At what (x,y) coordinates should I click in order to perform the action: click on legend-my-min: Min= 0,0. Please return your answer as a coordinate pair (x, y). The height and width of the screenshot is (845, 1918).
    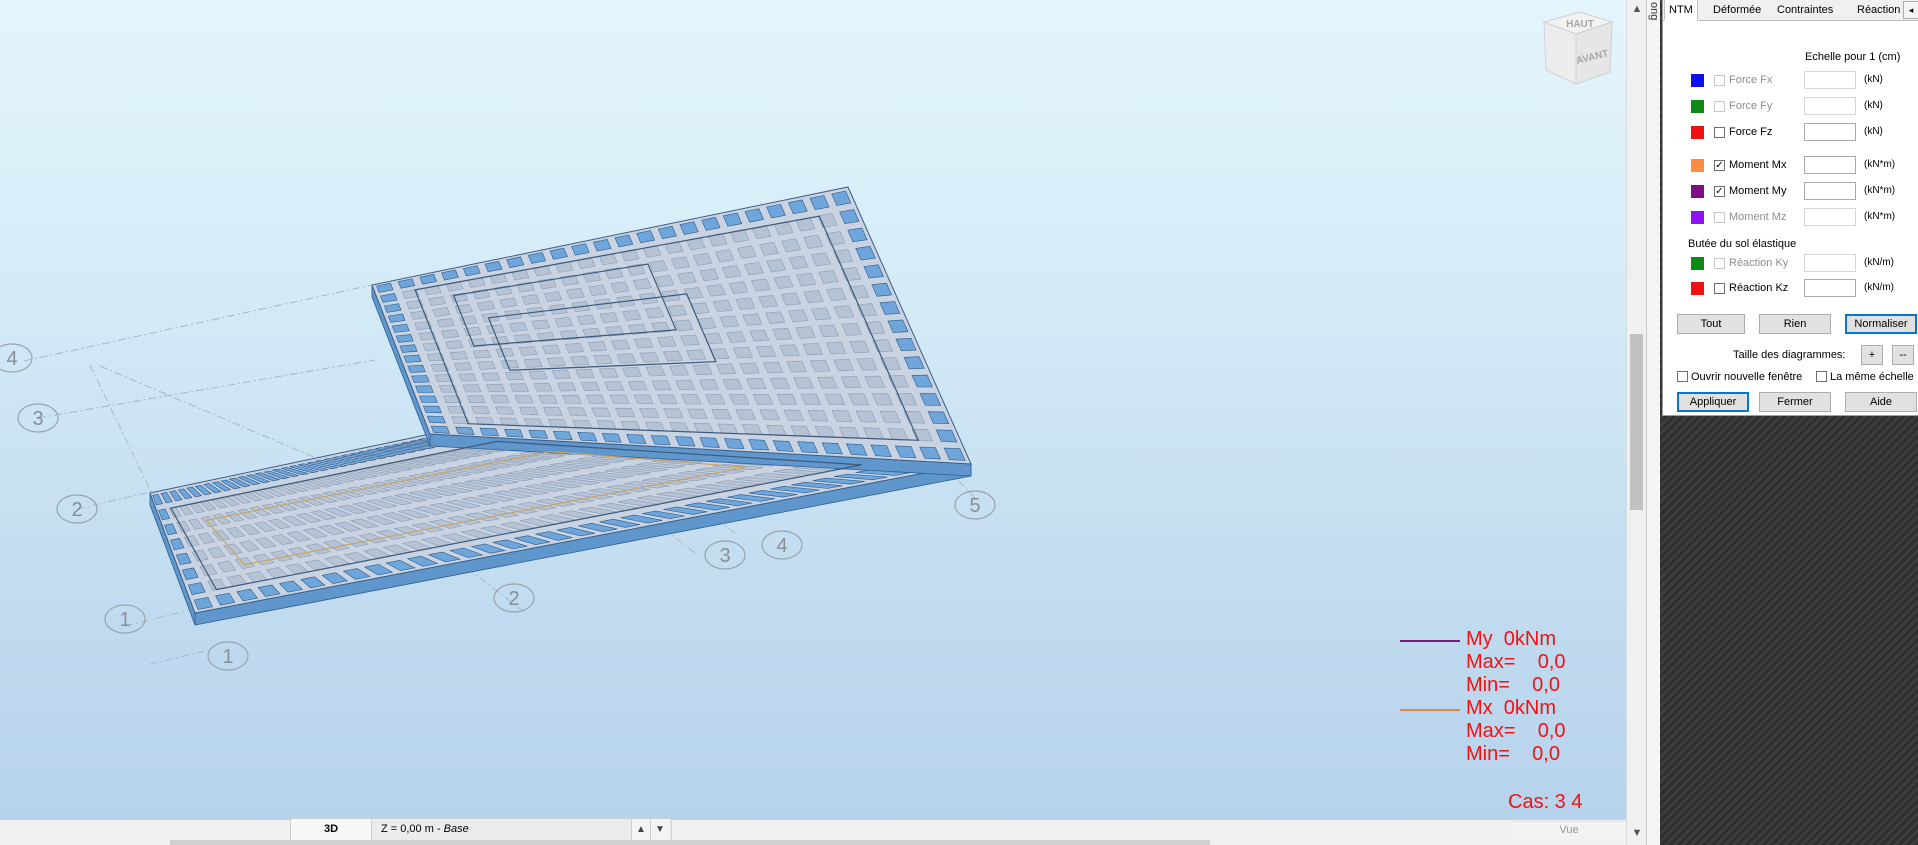
    Looking at the image, I should click on (1513, 685).